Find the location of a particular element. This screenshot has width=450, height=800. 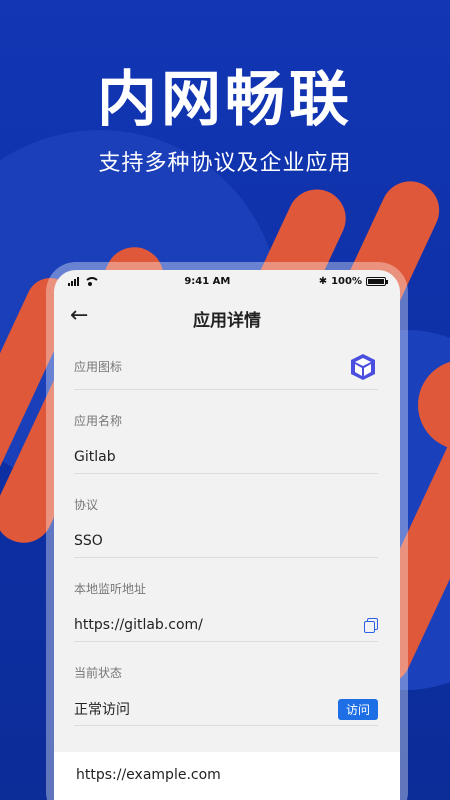

battery-percent: 100% is located at coordinates (346, 281).